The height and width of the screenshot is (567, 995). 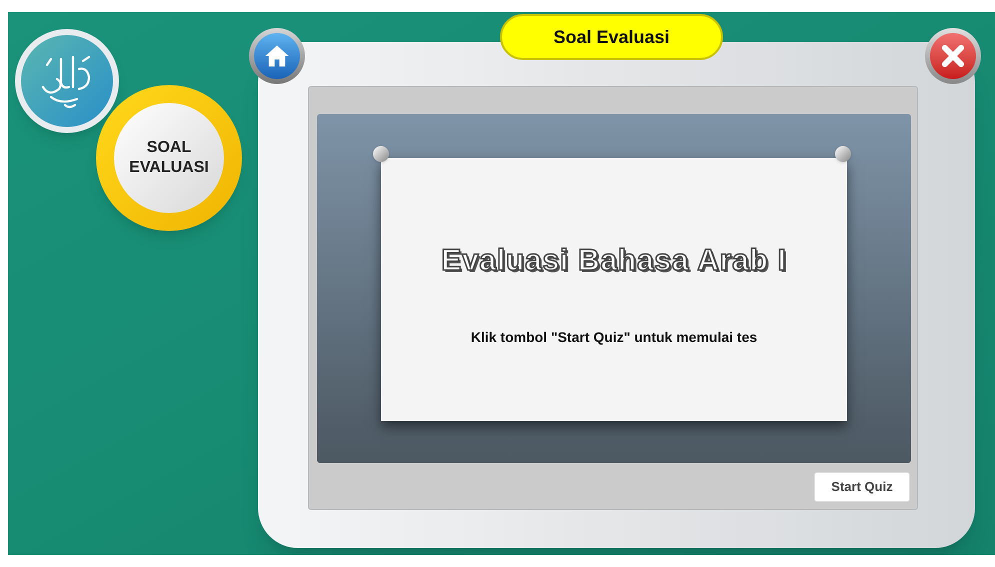 I want to click on start-quiz-button: Start Quiz, so click(x=862, y=487).